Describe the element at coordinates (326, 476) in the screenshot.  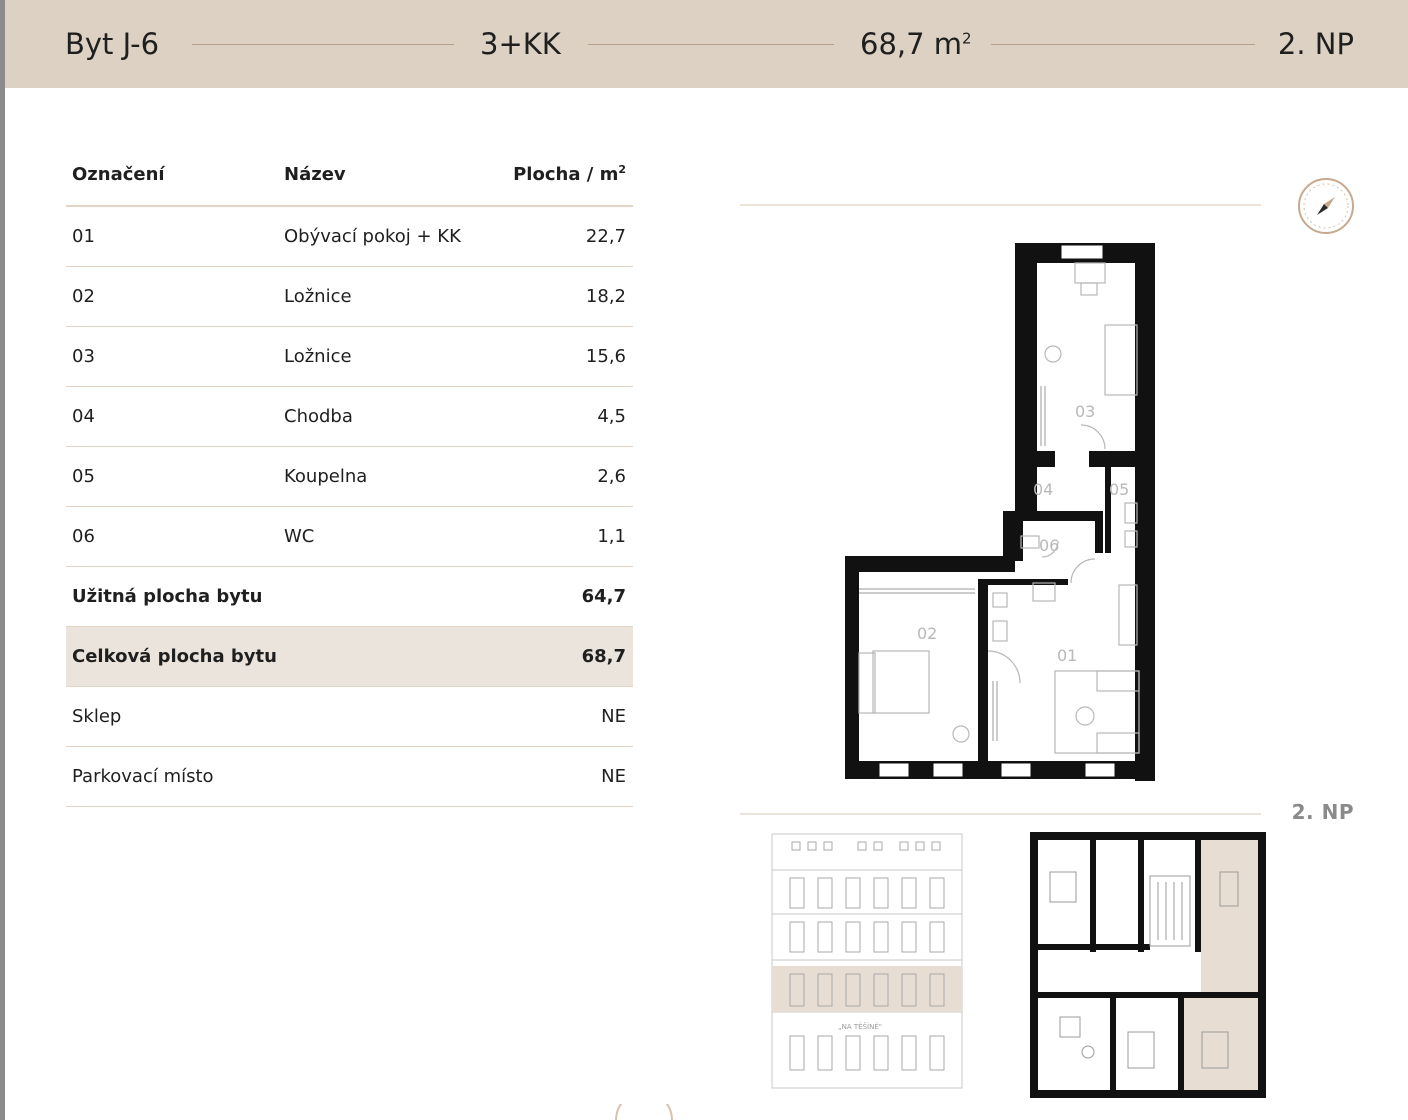
I see `room-name: Koupelna` at that location.